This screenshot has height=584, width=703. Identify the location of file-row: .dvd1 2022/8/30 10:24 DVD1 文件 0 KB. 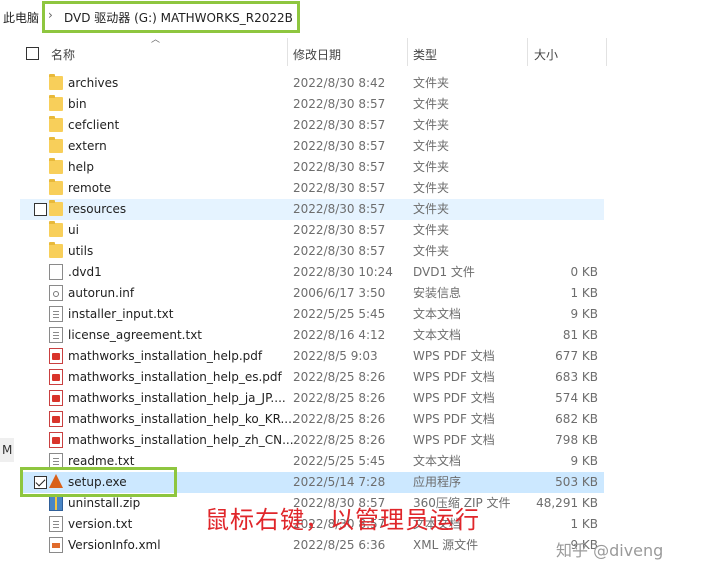
(312, 272).